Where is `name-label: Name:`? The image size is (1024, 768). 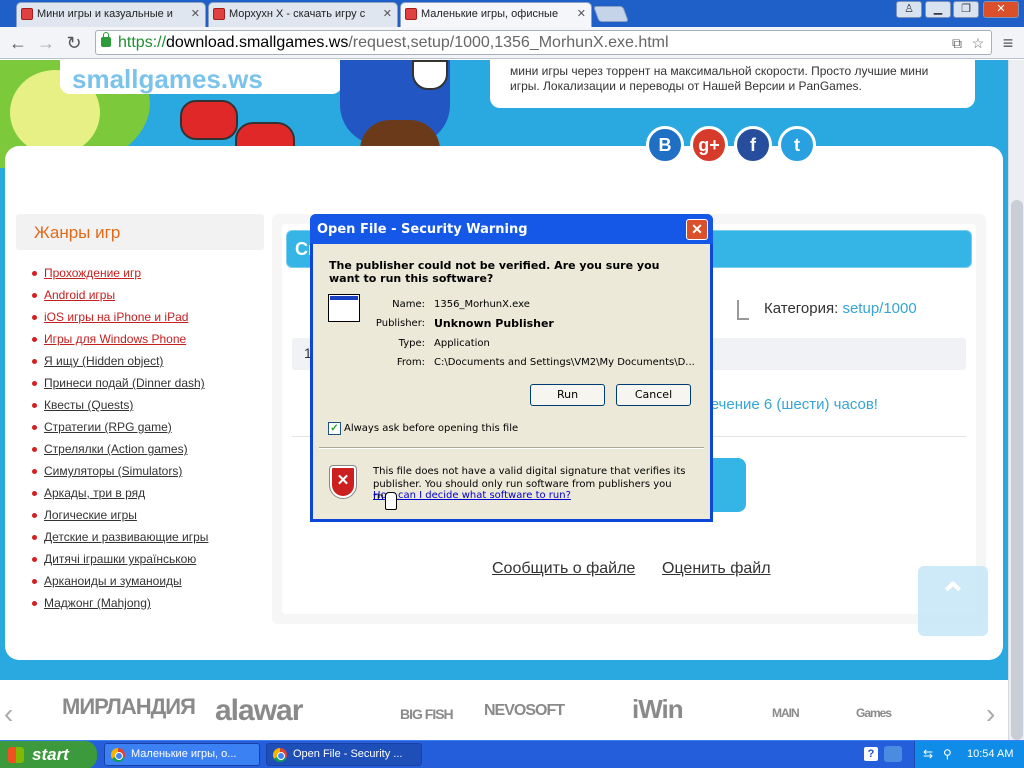 name-label: Name: is located at coordinates (408, 304).